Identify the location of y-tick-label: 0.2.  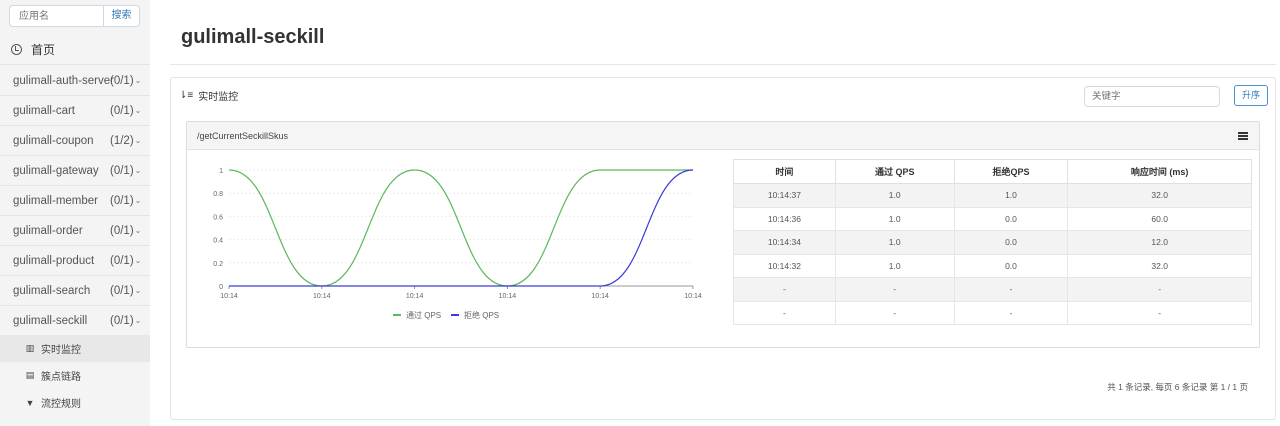
(218, 264).